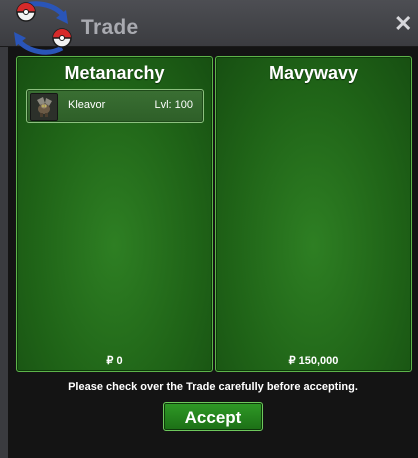  I want to click on window-left-edge, so click(4, 229).